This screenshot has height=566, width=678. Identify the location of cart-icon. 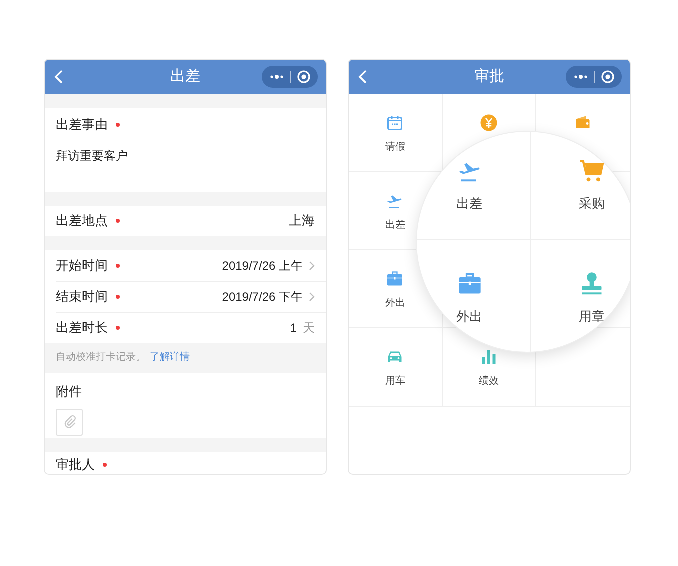
(592, 171).